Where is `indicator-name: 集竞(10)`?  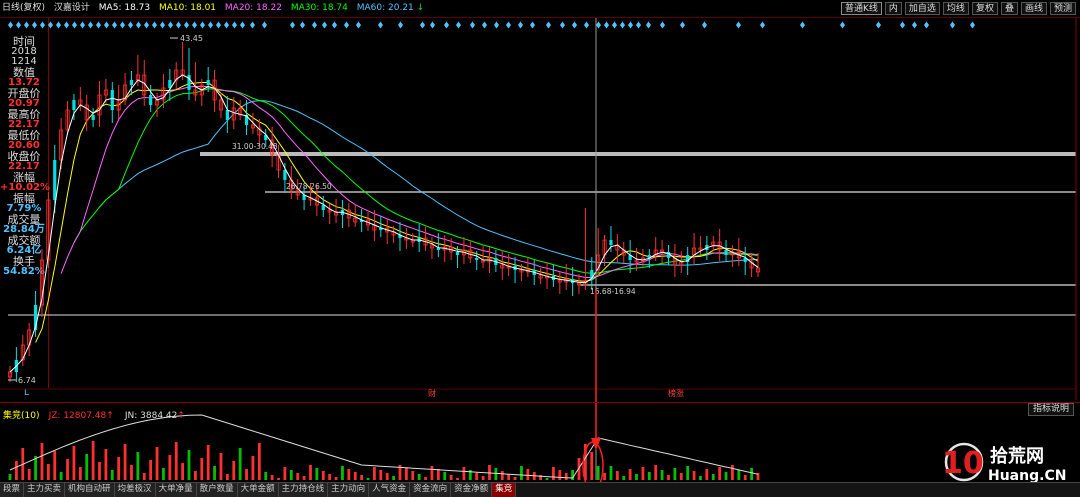
indicator-name: 集竞(10) is located at coordinates (21, 416).